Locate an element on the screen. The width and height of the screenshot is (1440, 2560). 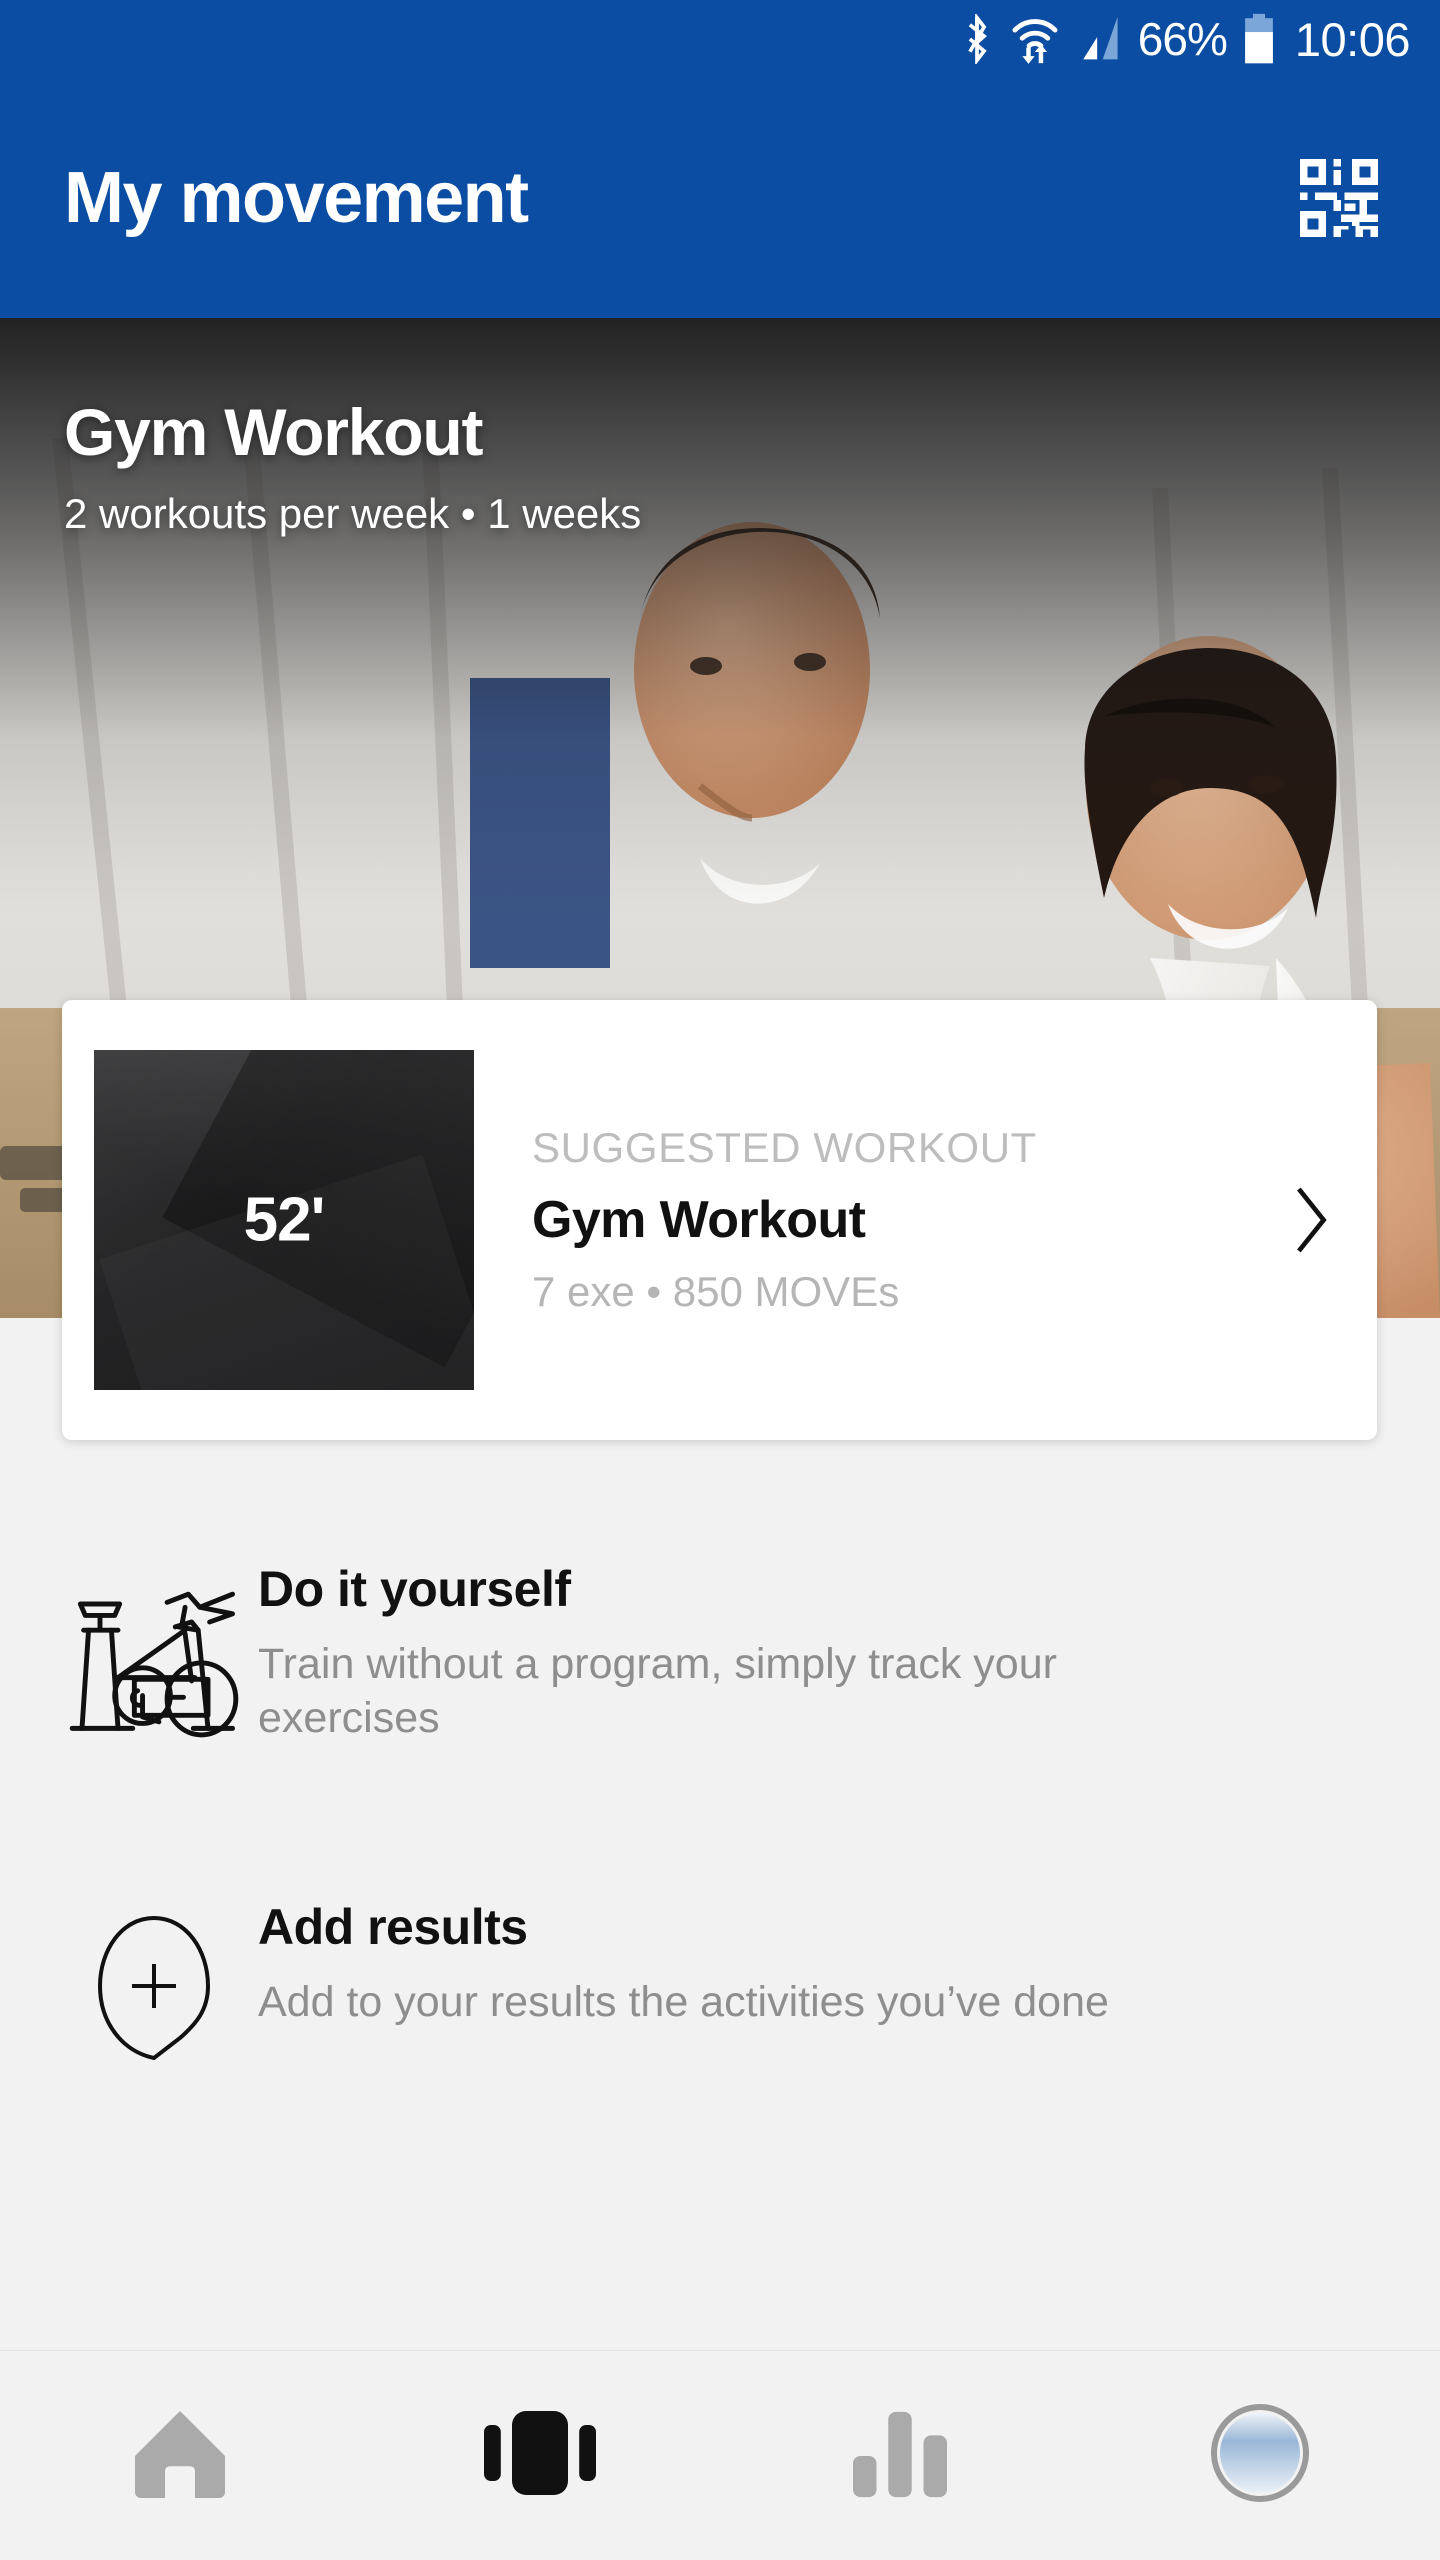
battery-percent-label: 66% is located at coordinates (1182, 39).